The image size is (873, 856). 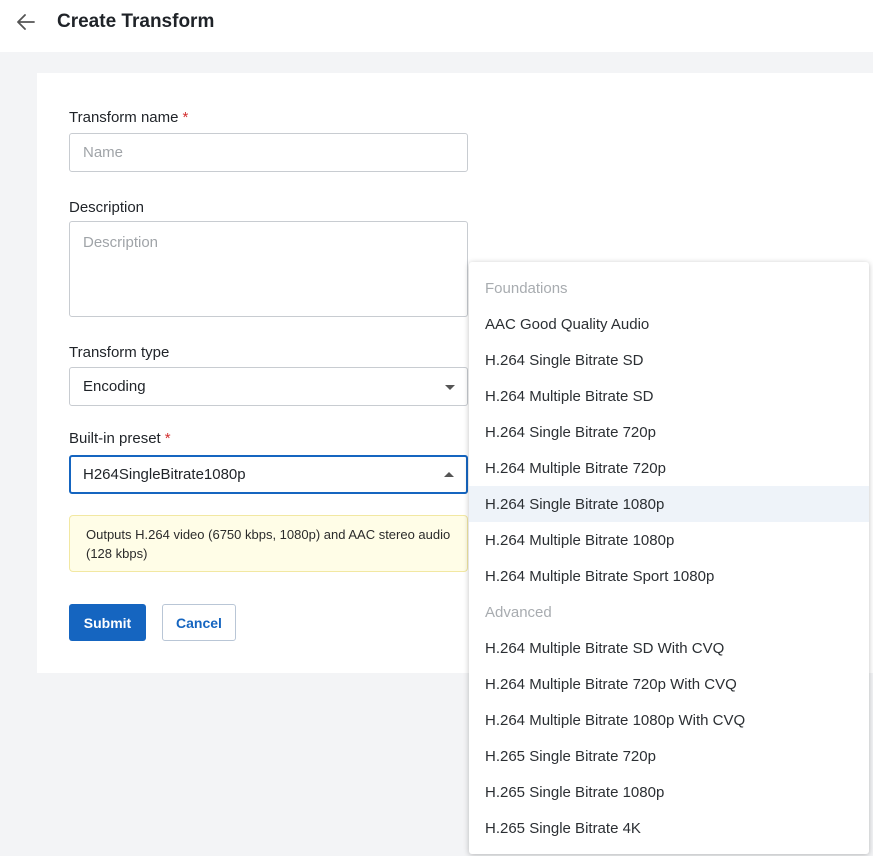 I want to click on dropdown-option: H.264 Multiple Bitrate 720p, so click(x=669, y=468).